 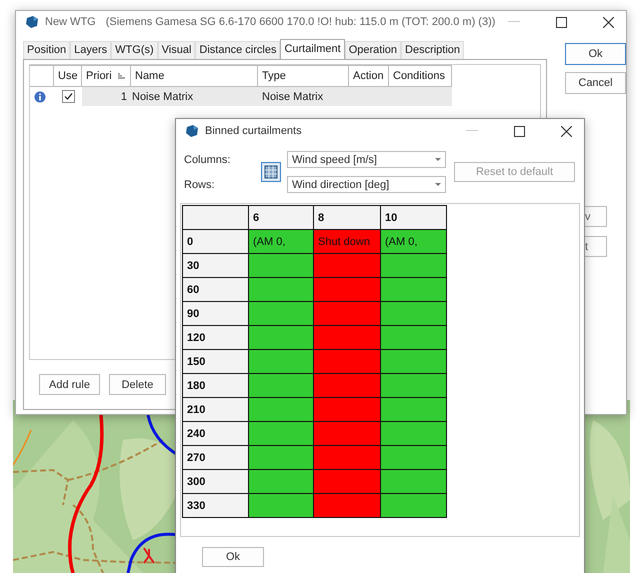 What do you see at coordinates (91, 50) in the screenshot?
I see `tab: Layers` at bounding box center [91, 50].